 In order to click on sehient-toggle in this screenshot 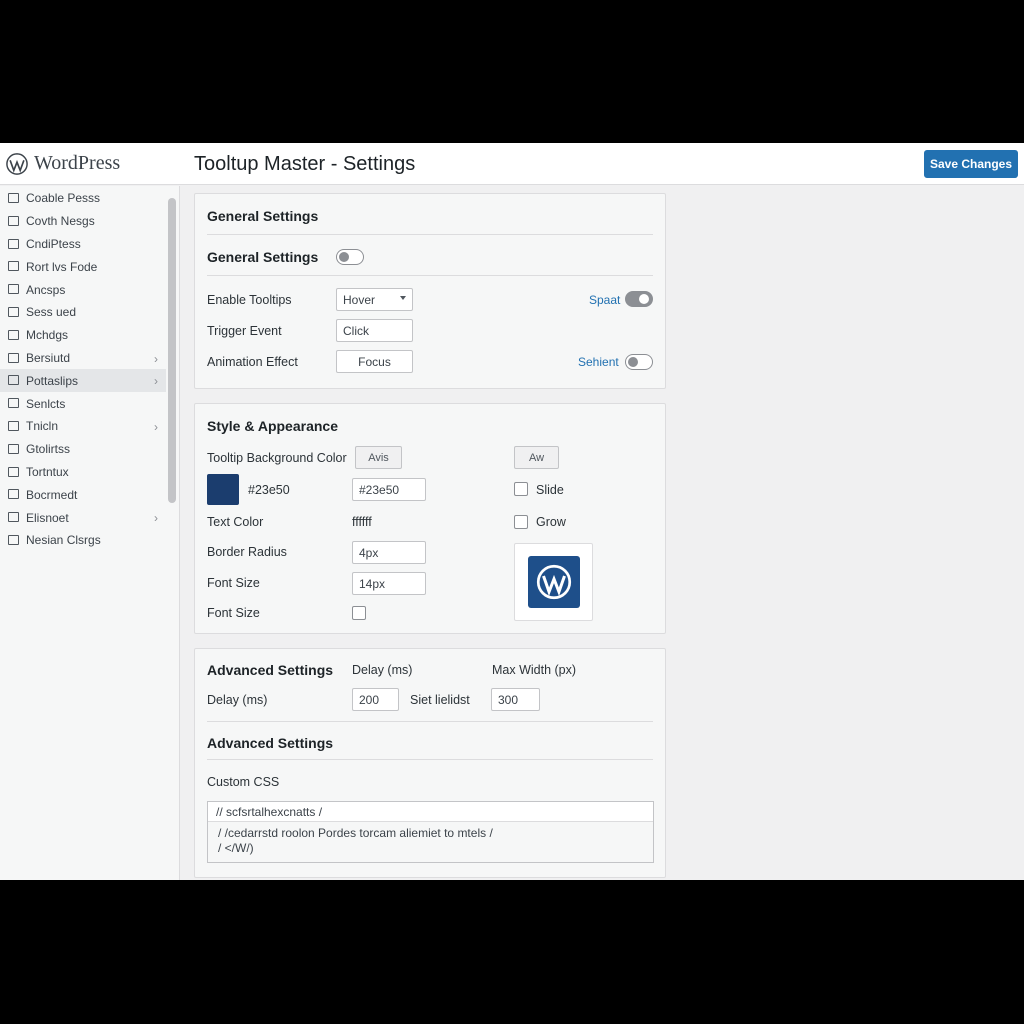, I will do `click(639, 362)`.